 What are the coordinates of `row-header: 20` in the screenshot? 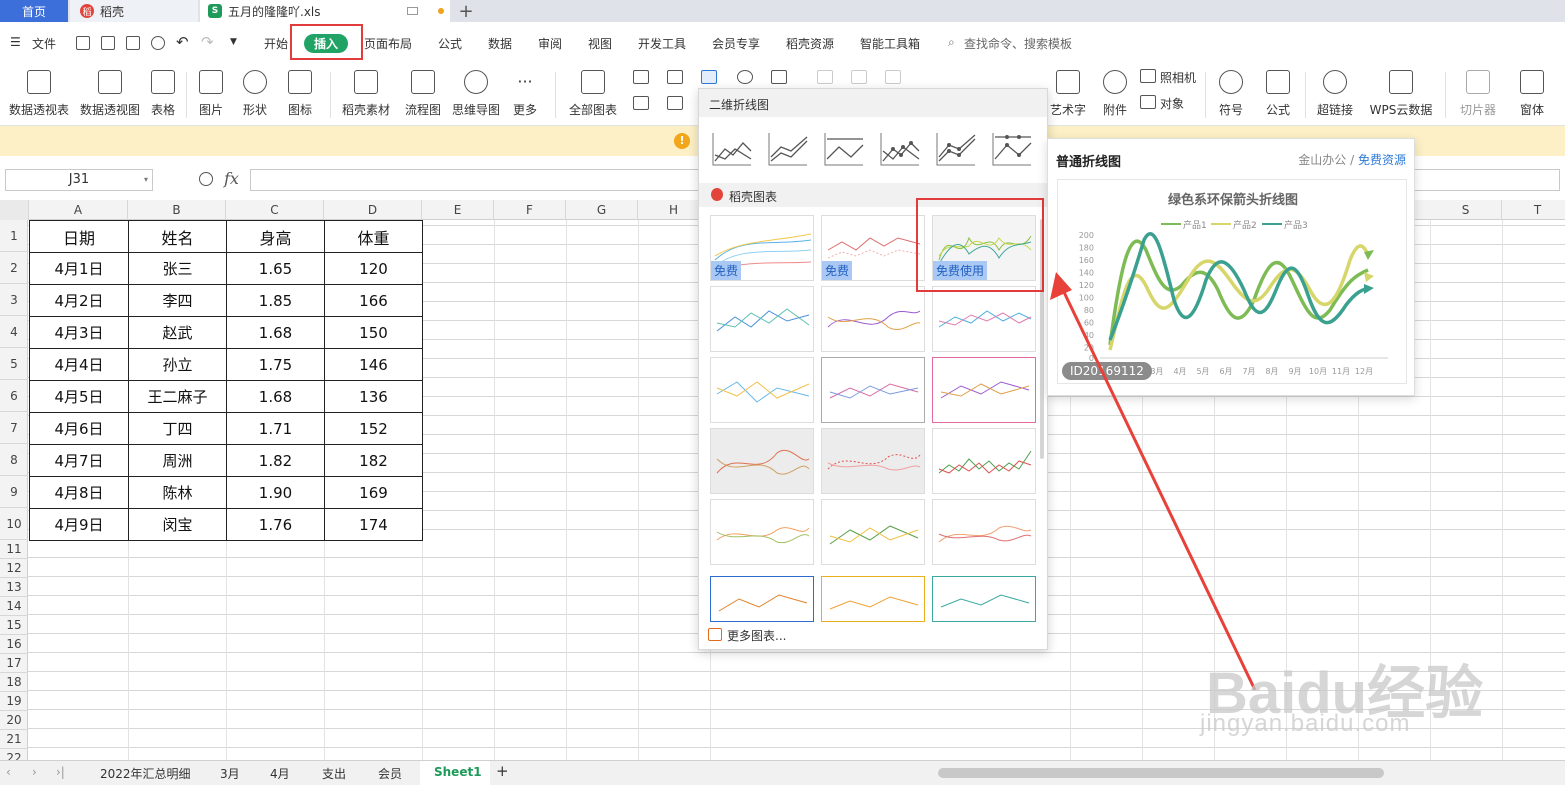 It's located at (14, 720).